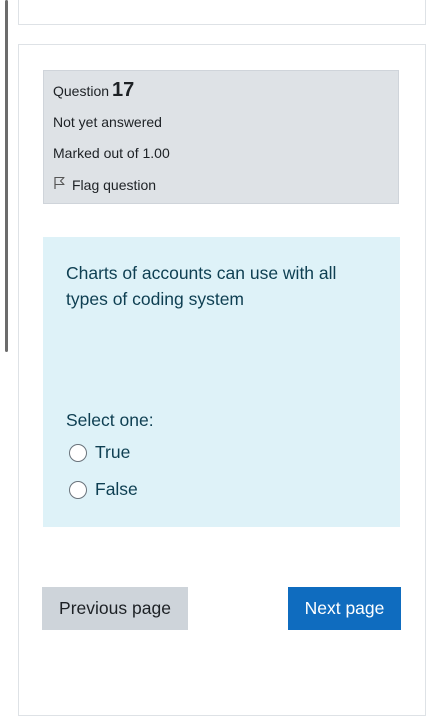 The width and height of the screenshot is (444, 716). I want to click on select-prompt: Select one:, so click(110, 420).